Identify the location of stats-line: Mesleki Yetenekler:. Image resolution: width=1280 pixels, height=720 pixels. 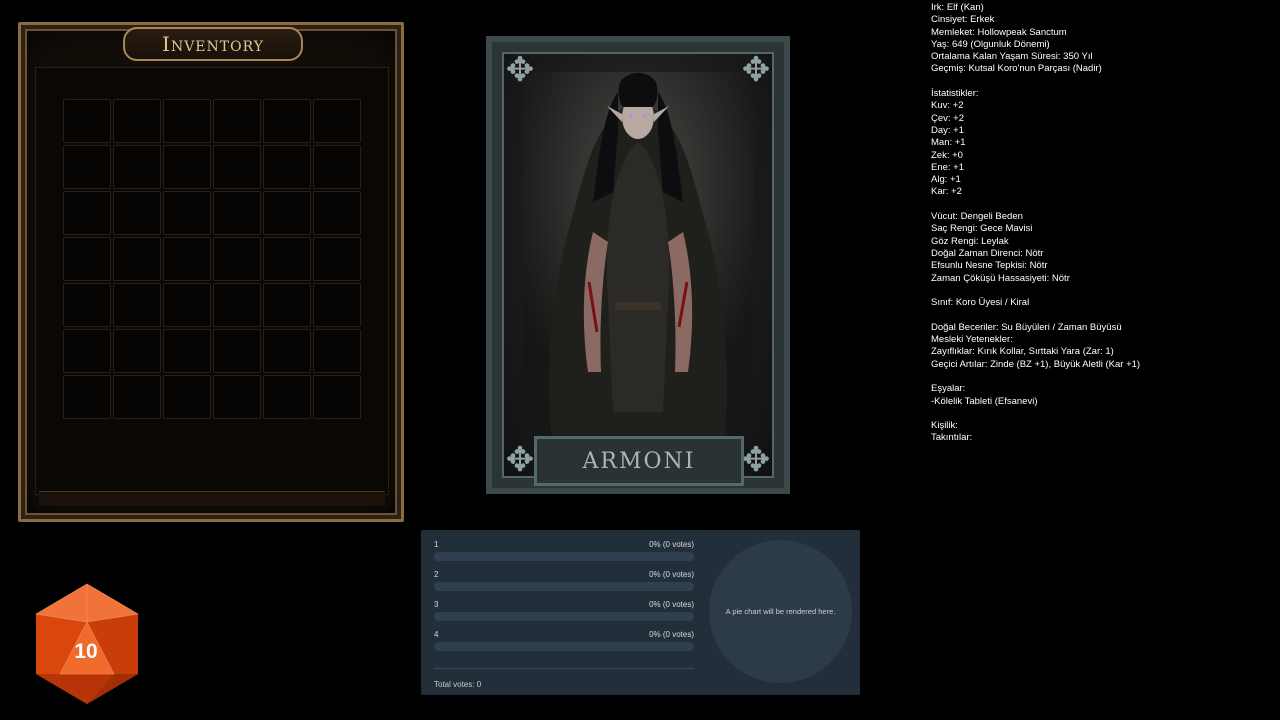
(972, 340).